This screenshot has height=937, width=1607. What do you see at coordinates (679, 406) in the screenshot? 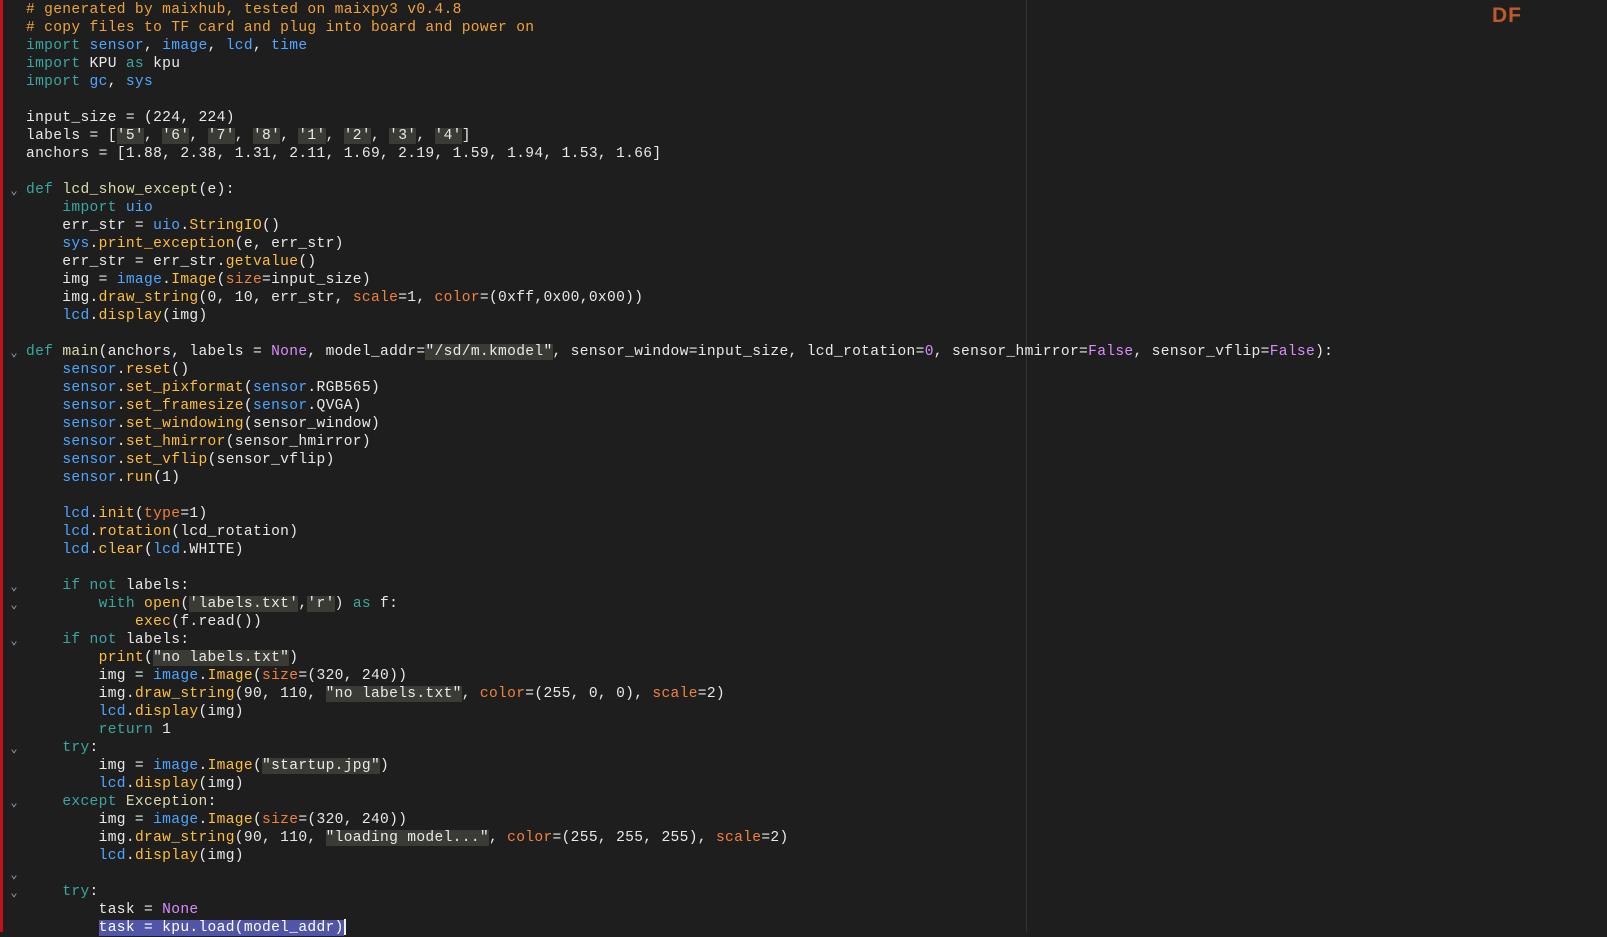
I see `code-line: sensor.set_framesize(sensor.QVGA)` at bounding box center [679, 406].